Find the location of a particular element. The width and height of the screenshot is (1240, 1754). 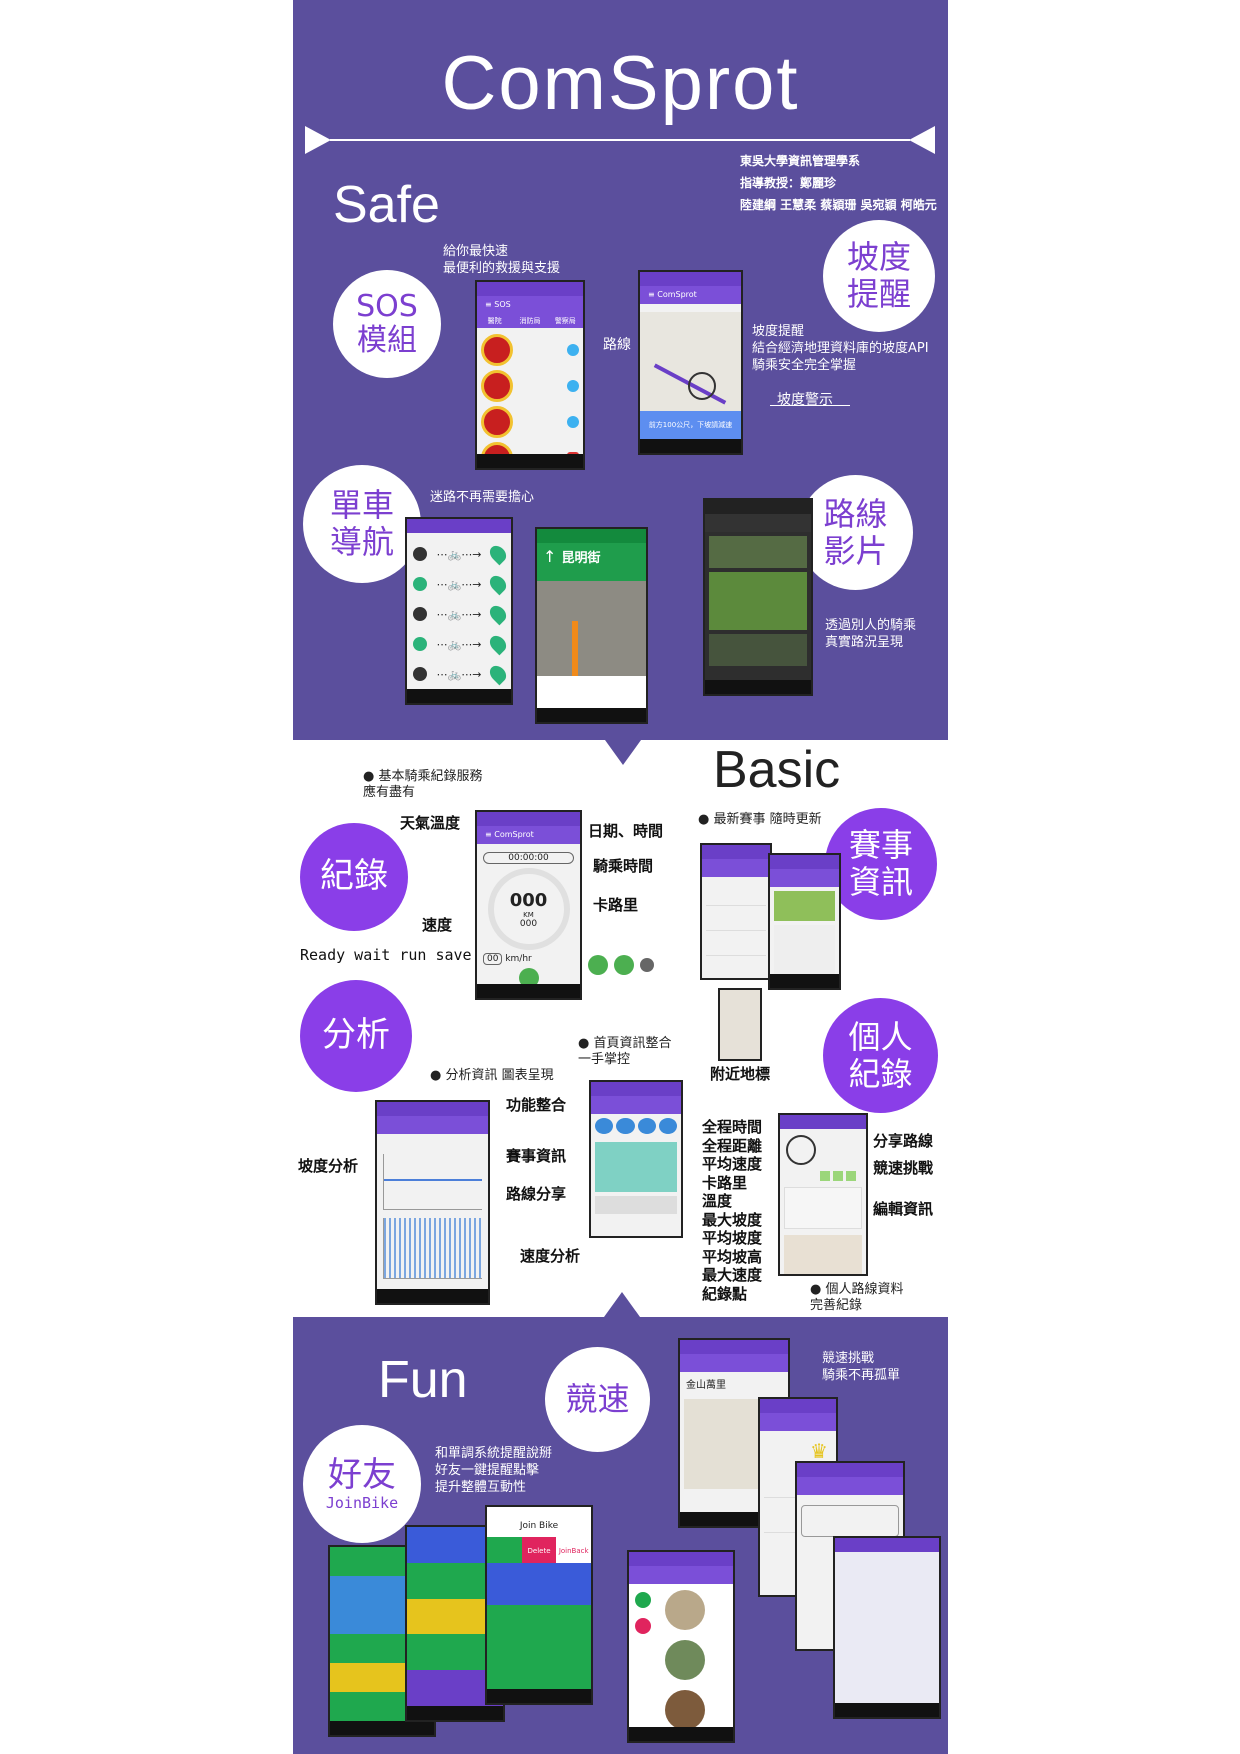

add-friend-icon is located at coordinates (643, 1600).